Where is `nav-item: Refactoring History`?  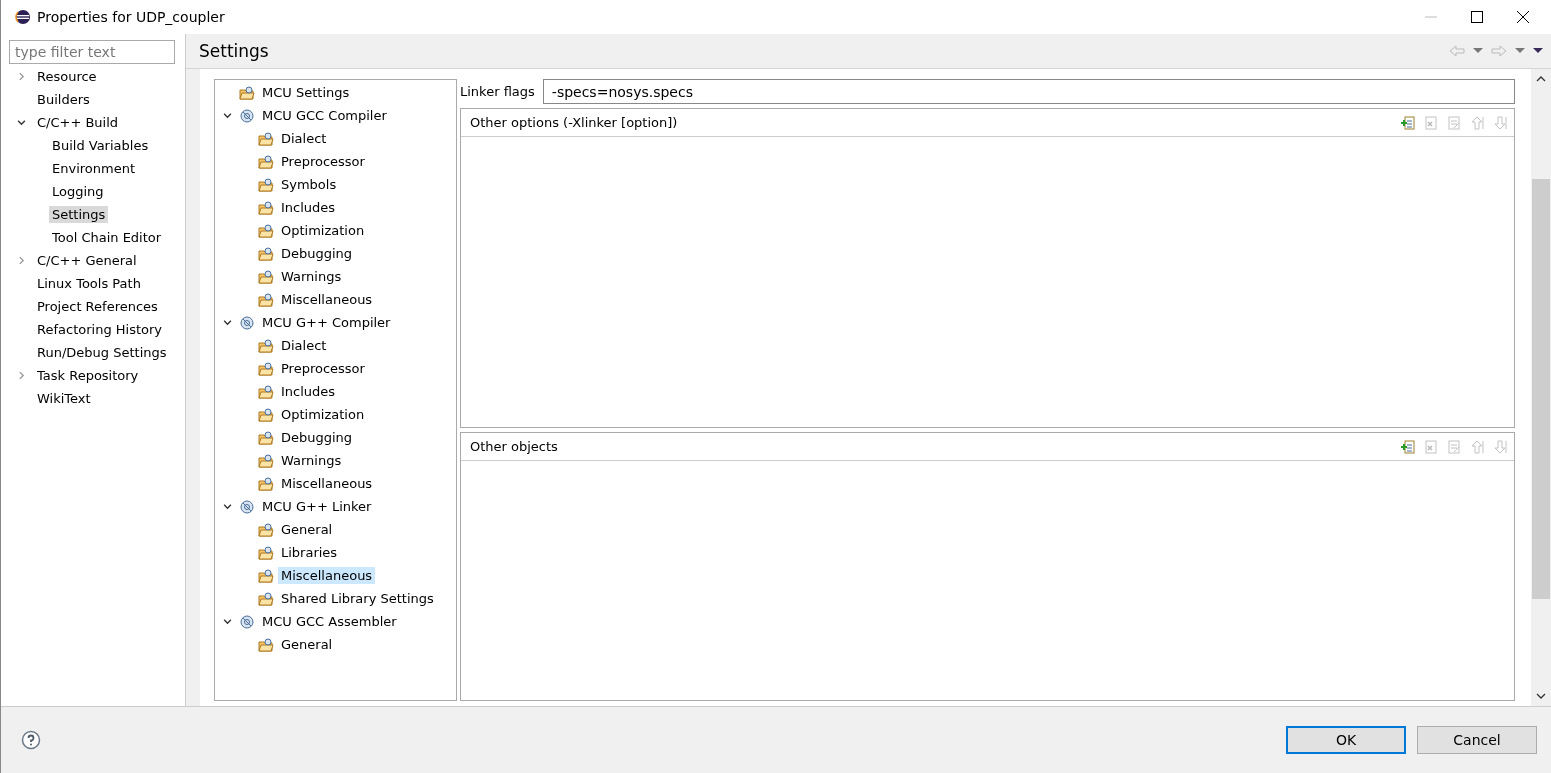 nav-item: Refactoring History is located at coordinates (100, 329).